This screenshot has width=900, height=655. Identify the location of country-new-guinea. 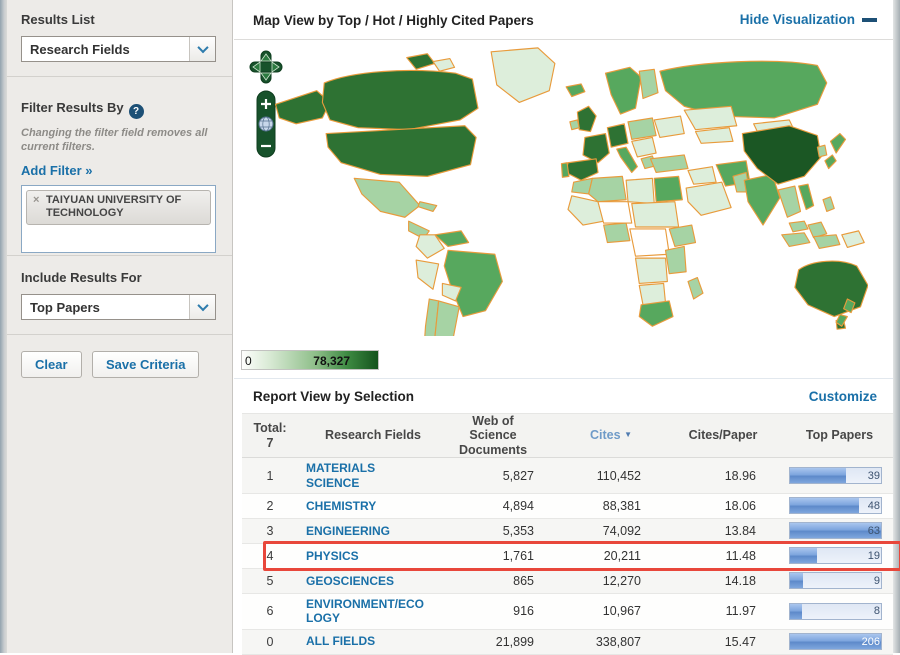
(853, 239).